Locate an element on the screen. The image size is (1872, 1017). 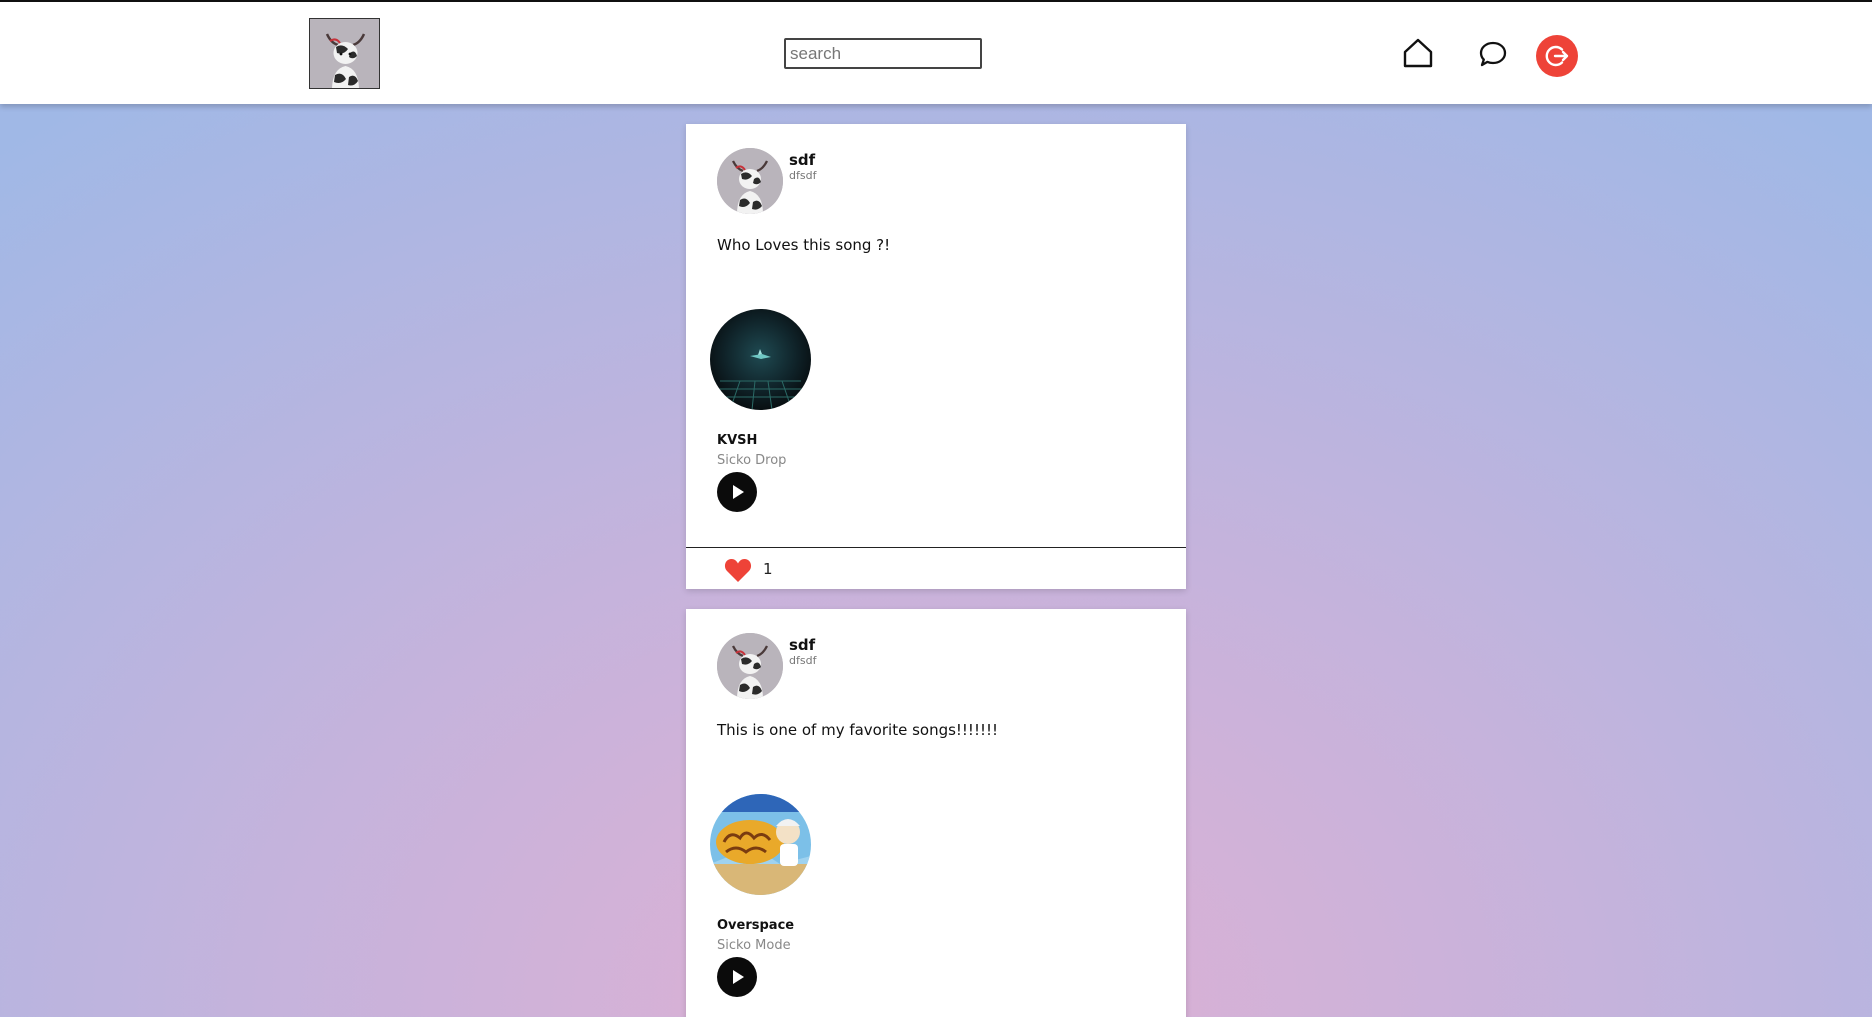
logout-button is located at coordinates (1557, 56).